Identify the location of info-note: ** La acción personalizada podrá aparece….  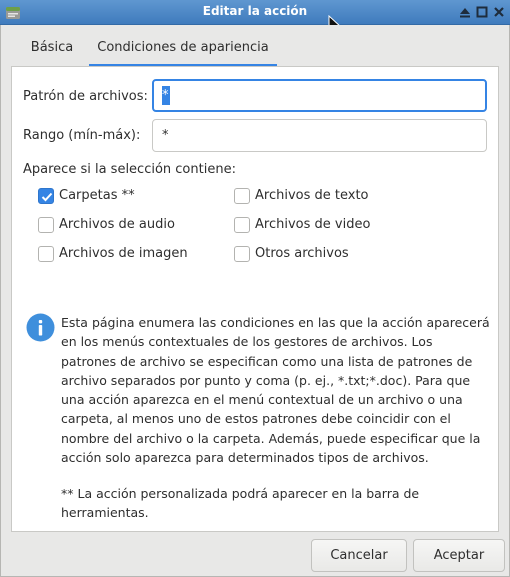
(240, 503).